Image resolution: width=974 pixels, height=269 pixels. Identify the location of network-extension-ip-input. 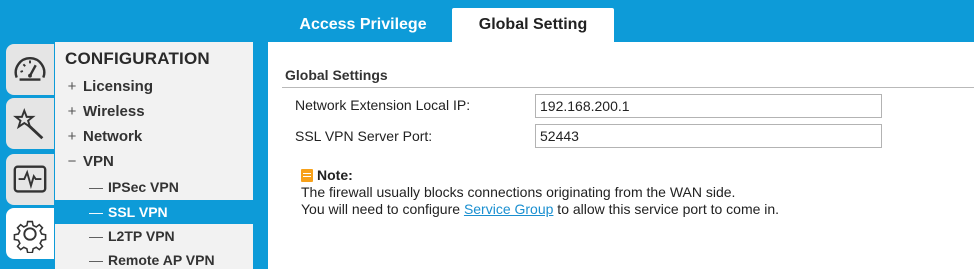
(708, 106).